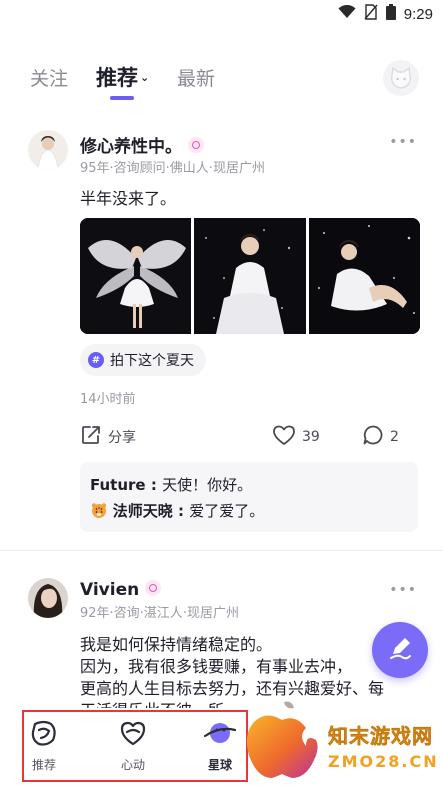  I want to click on like-count: 39, so click(311, 437).